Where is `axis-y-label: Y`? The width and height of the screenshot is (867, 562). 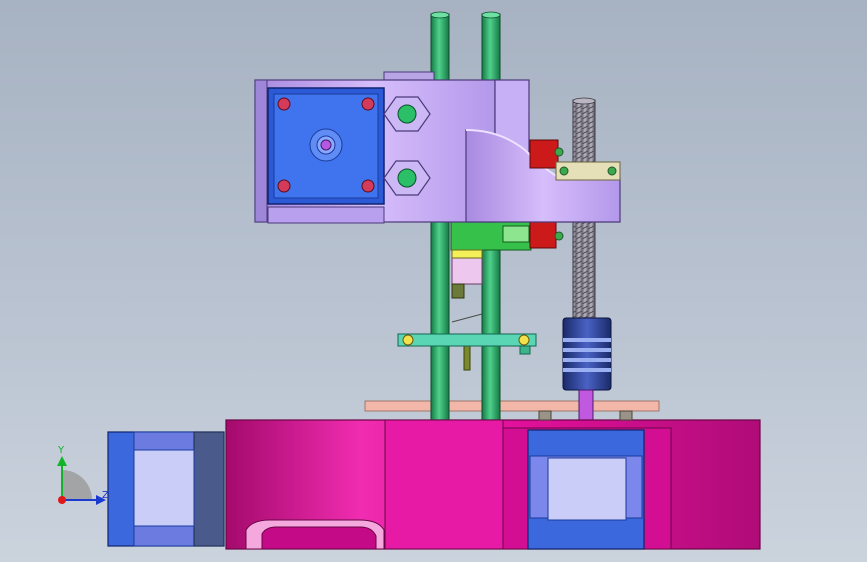 axis-y-label: Y is located at coordinates (61, 450).